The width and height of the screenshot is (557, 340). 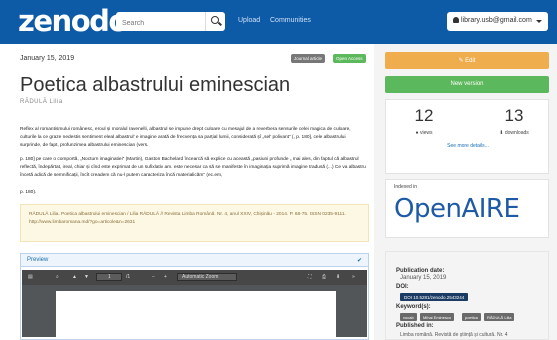 What do you see at coordinates (539, 21) in the screenshot?
I see `caret-down-icon` at bounding box center [539, 21].